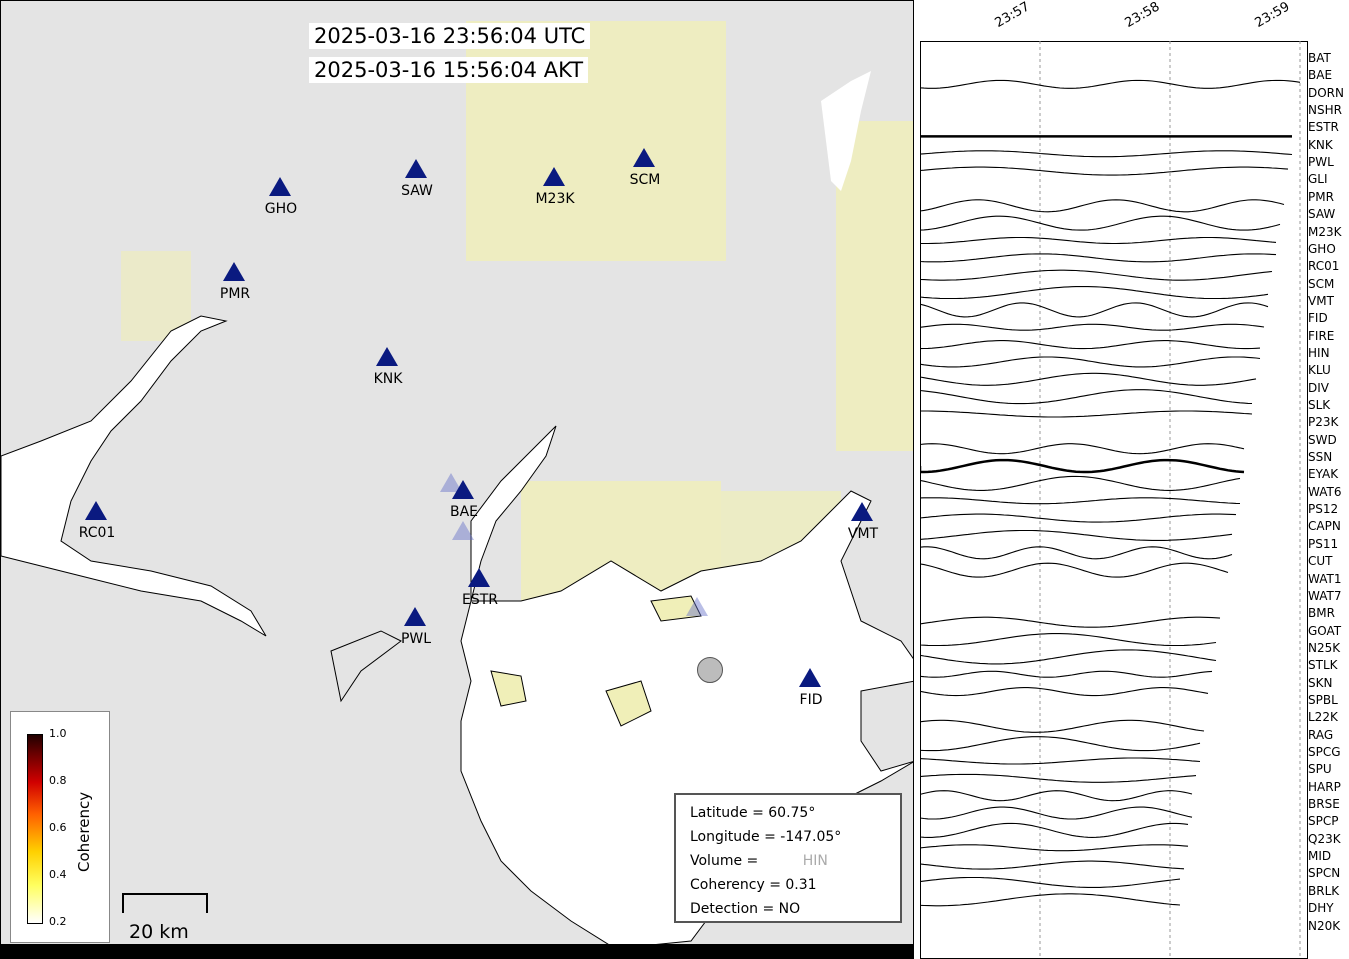  What do you see at coordinates (1323, 422) in the screenshot?
I see `station-trace-label: P23K` at bounding box center [1323, 422].